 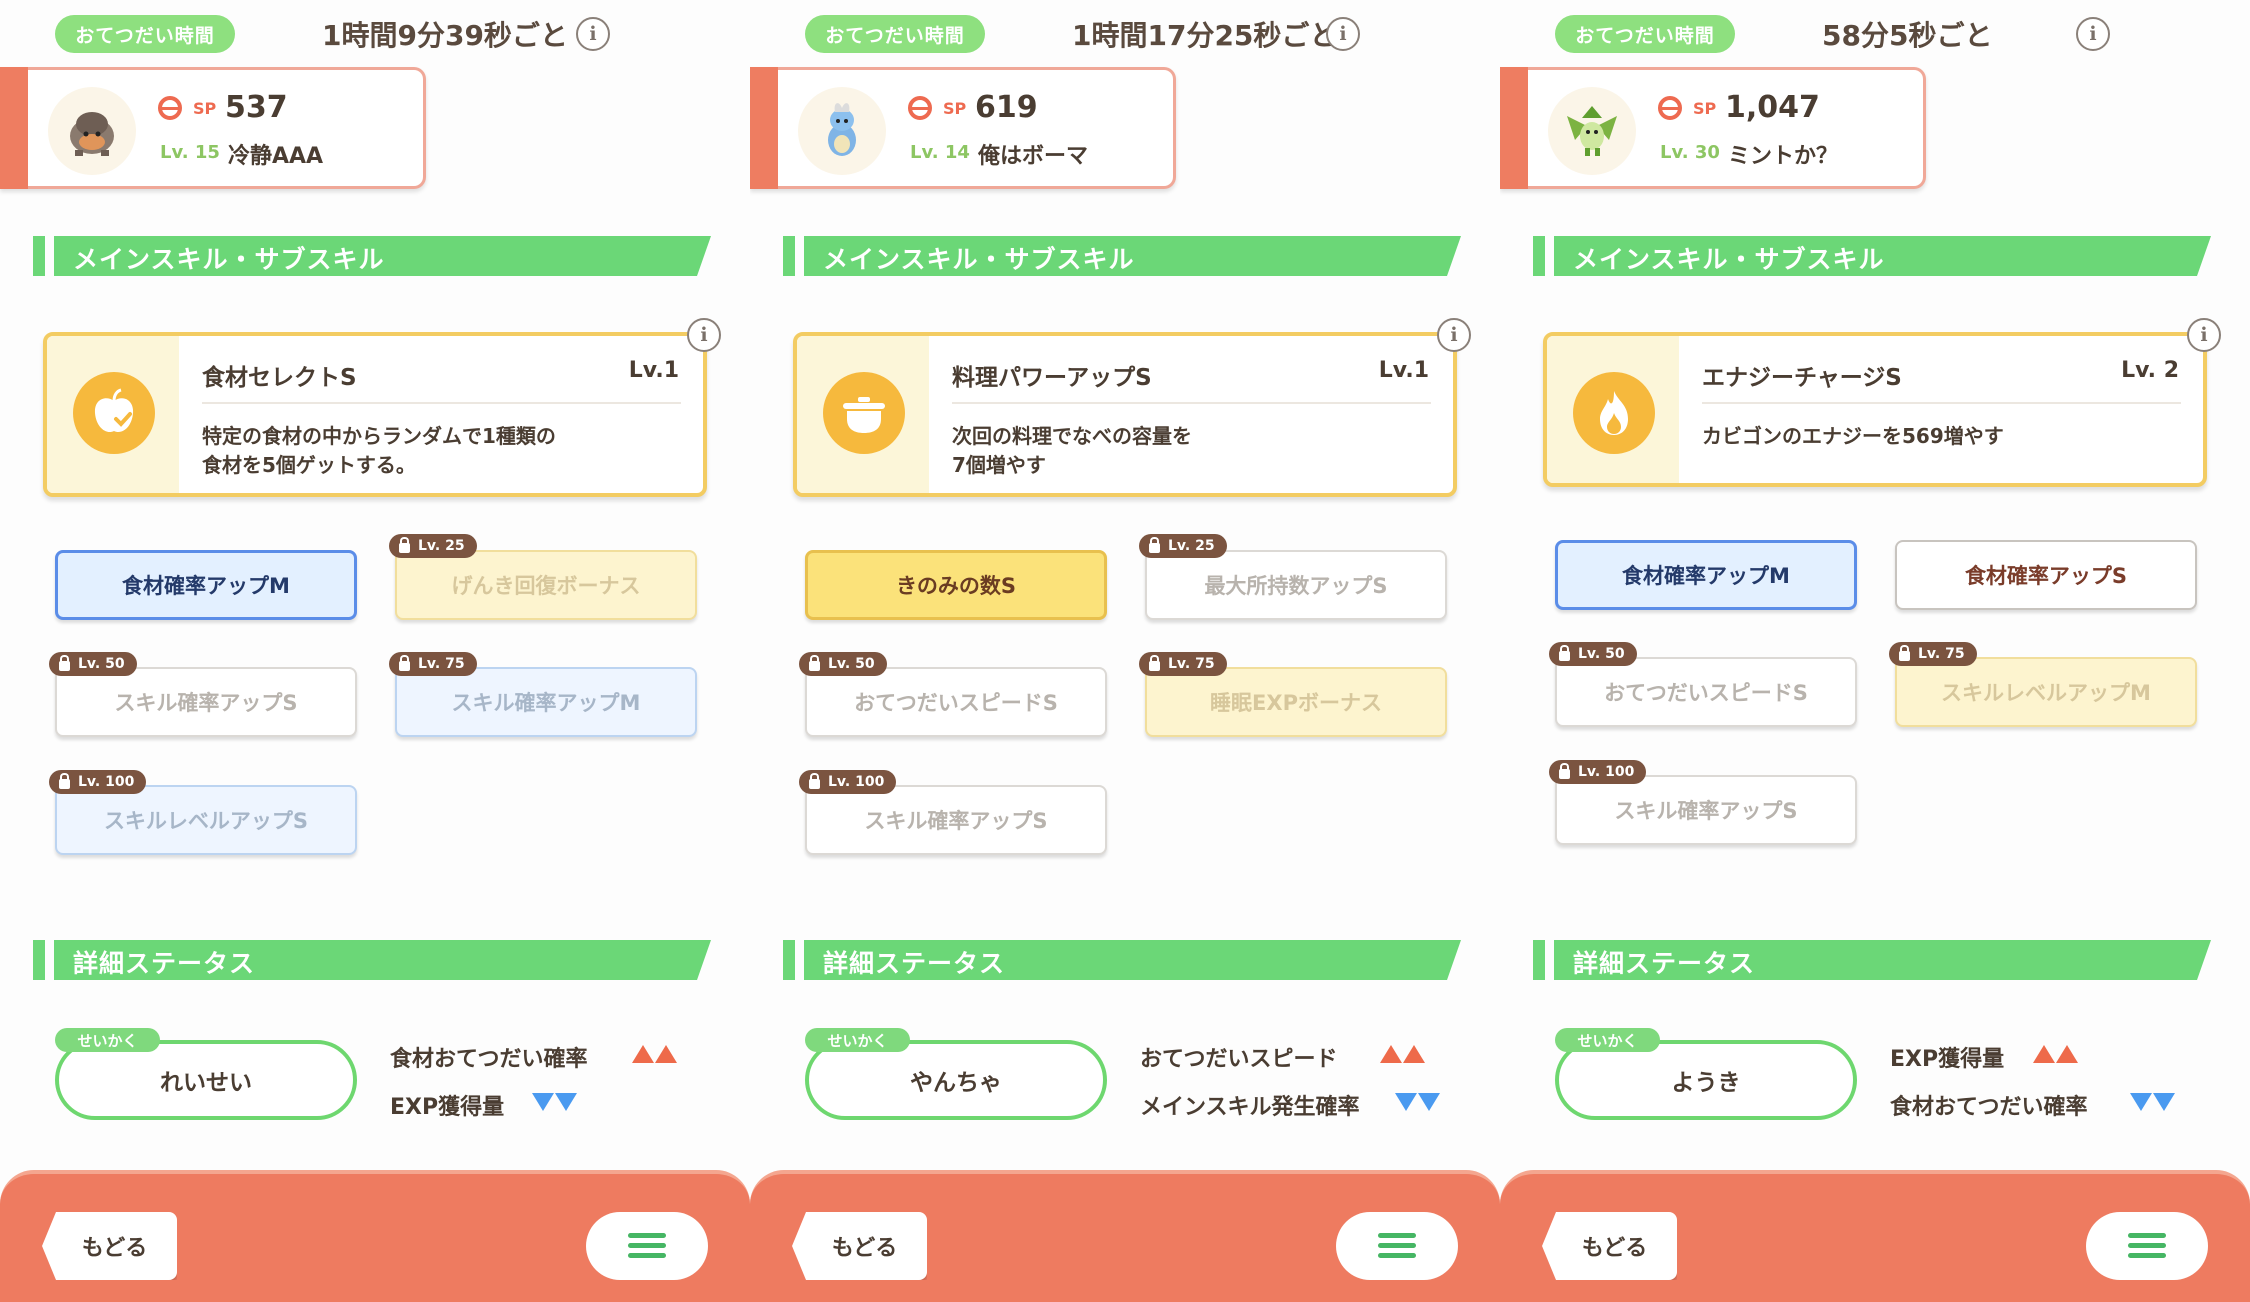 I want to click on help-time-pill: おてつだい時間, so click(x=1645, y=34).